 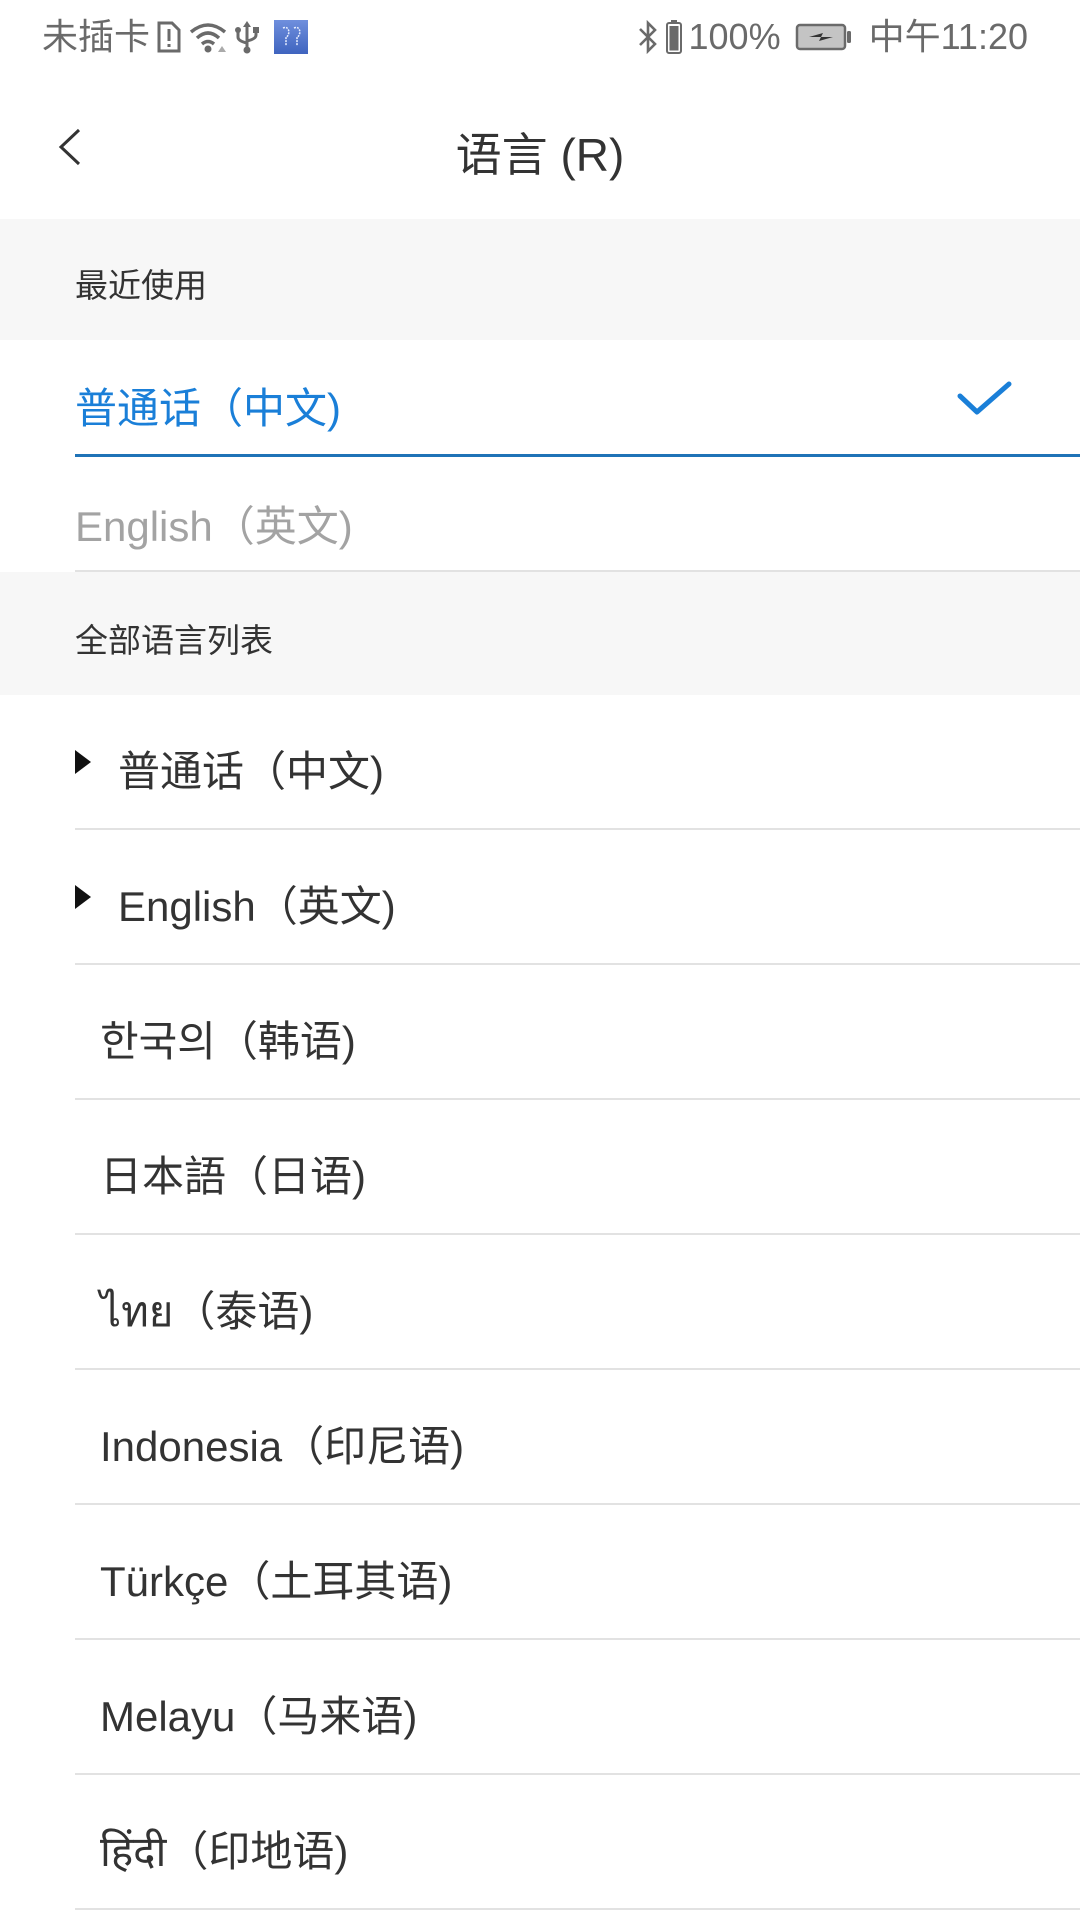 I want to click on app-notification-icon, so click(x=291, y=37).